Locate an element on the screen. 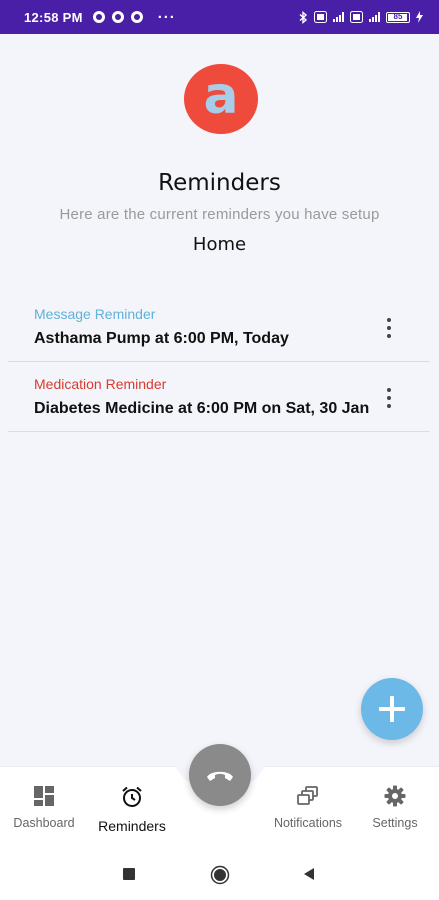 The width and height of the screenshot is (439, 900). page-title: Reminders is located at coordinates (219, 183).